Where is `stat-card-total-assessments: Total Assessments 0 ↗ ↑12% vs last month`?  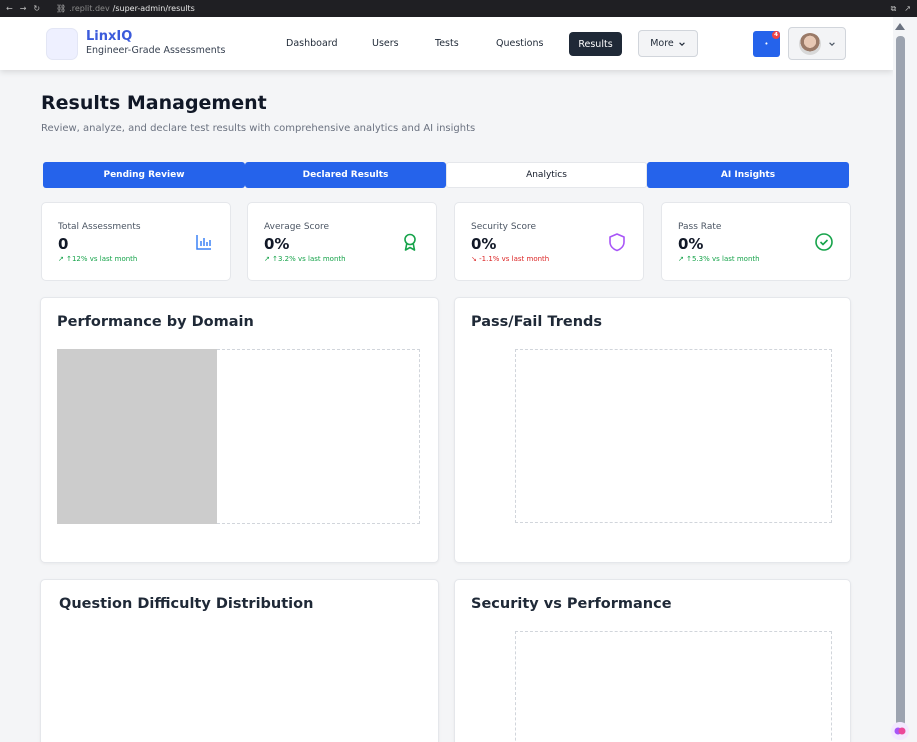 stat-card-total-assessments: Total Assessments 0 ↗ ↑12% vs last month is located at coordinates (136, 241).